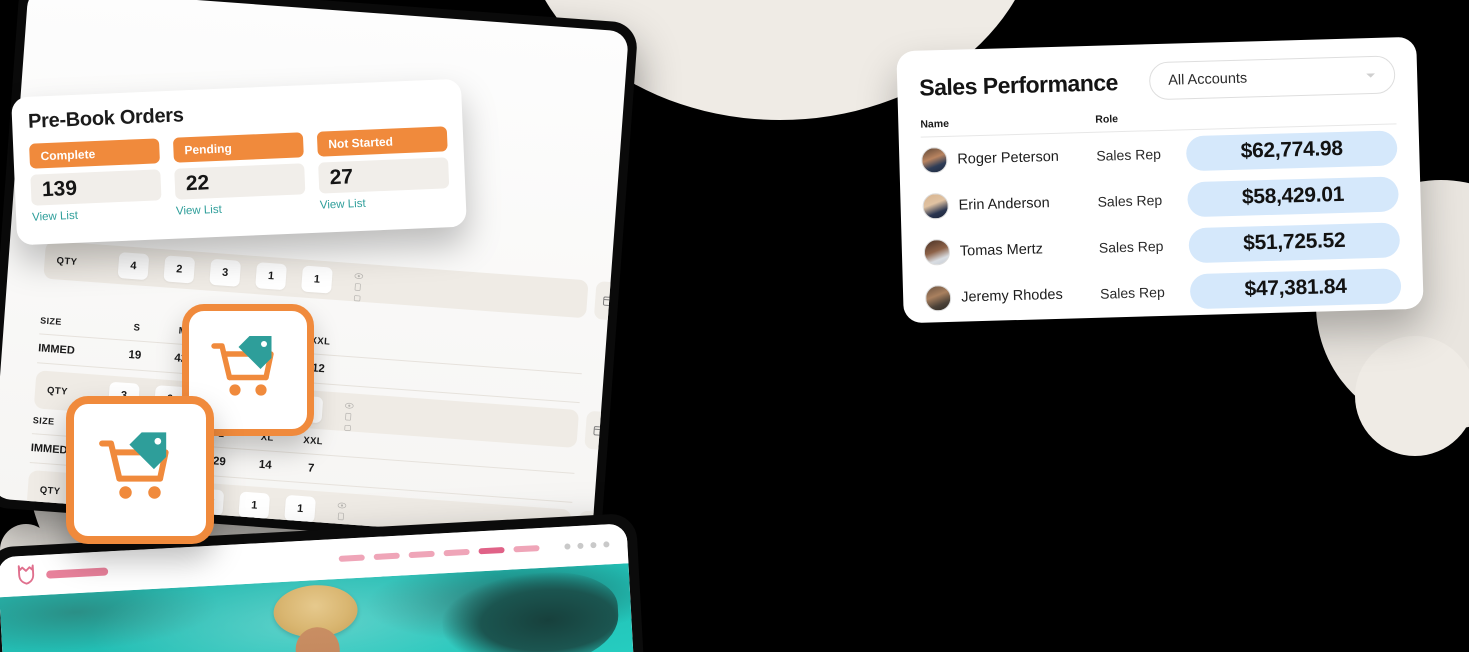 The width and height of the screenshot is (1469, 652). I want to click on sales-rep-identity: Erin Anderson, so click(1010, 204).